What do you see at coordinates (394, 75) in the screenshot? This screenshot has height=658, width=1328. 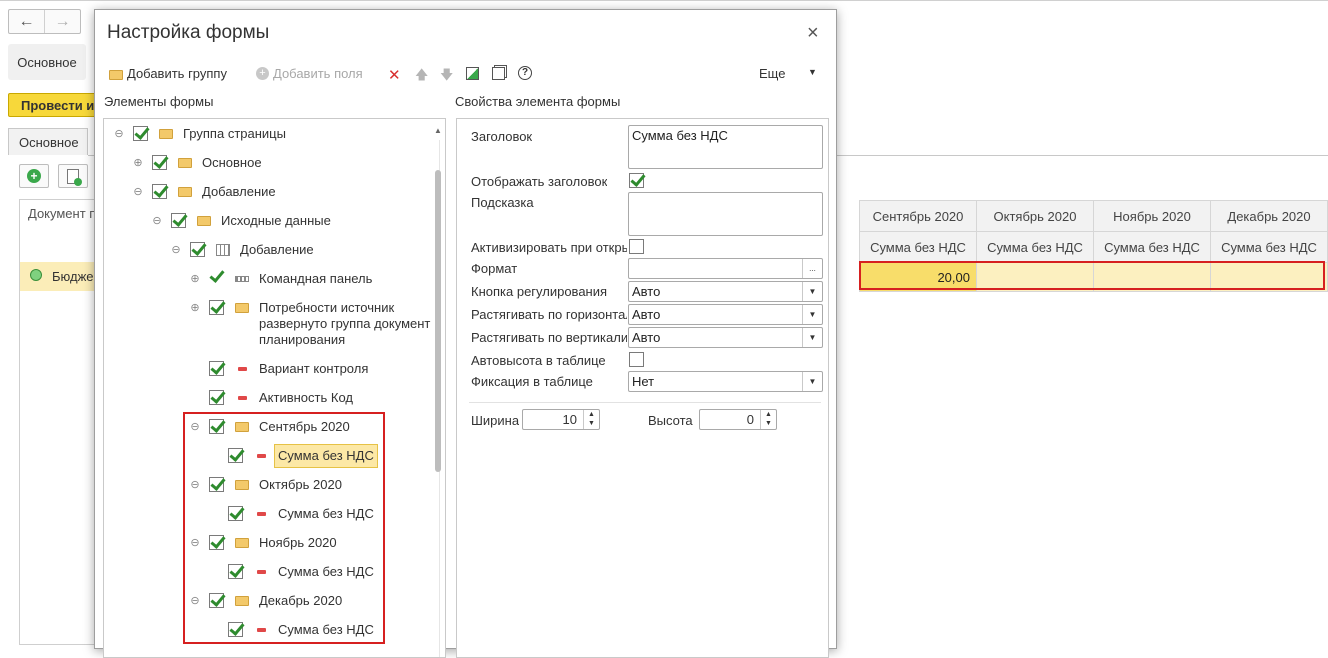 I see `delete-icon: ✕` at bounding box center [394, 75].